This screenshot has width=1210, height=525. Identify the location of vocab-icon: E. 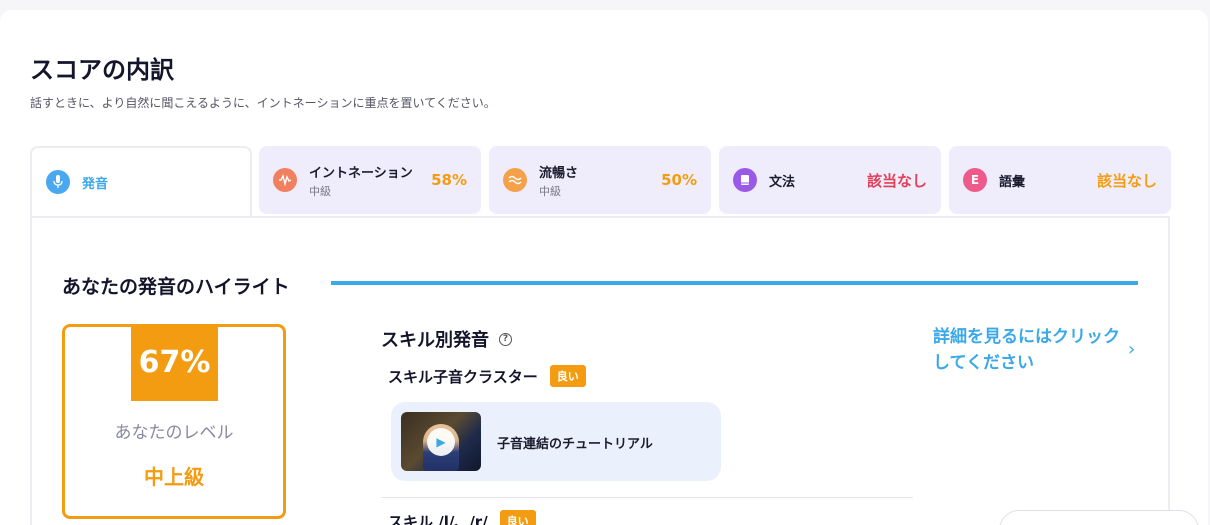
(975, 180).